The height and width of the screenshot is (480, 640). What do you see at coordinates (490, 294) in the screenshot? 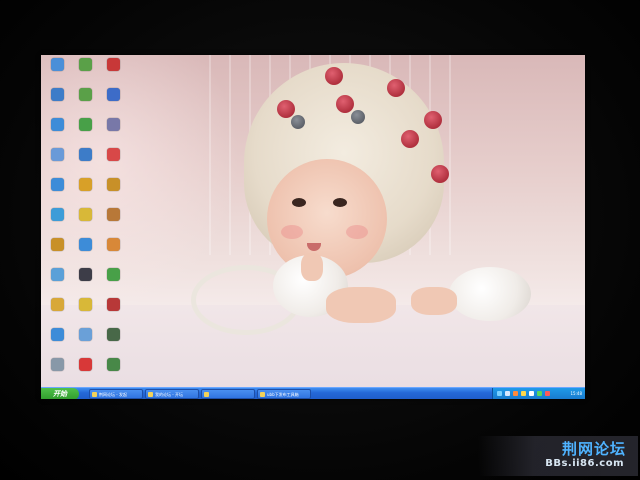
I see `yarn-ball` at bounding box center [490, 294].